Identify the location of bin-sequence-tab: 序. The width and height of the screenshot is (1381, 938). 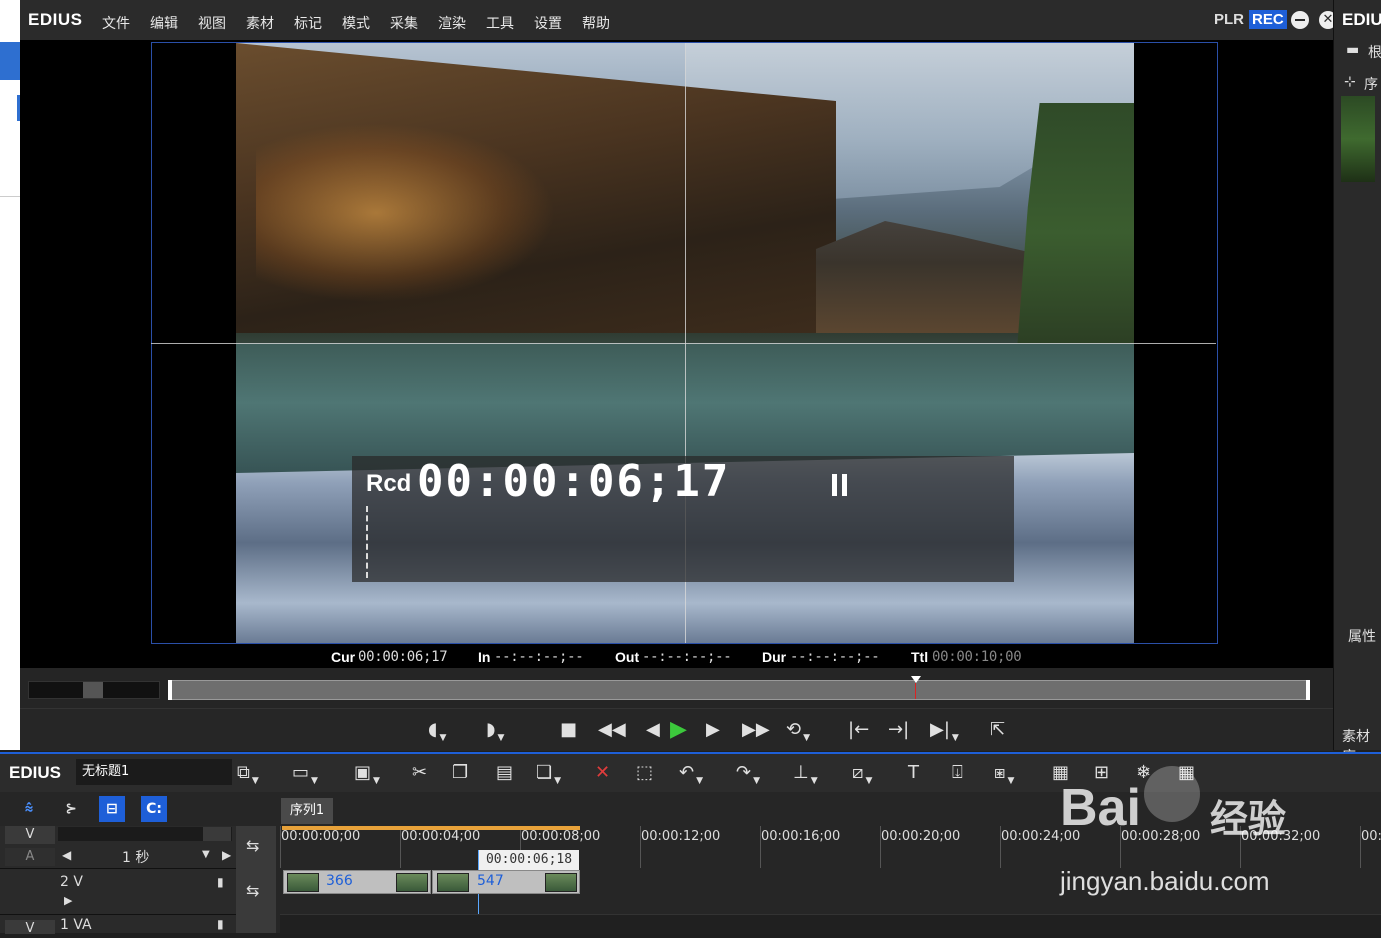
(1371, 84).